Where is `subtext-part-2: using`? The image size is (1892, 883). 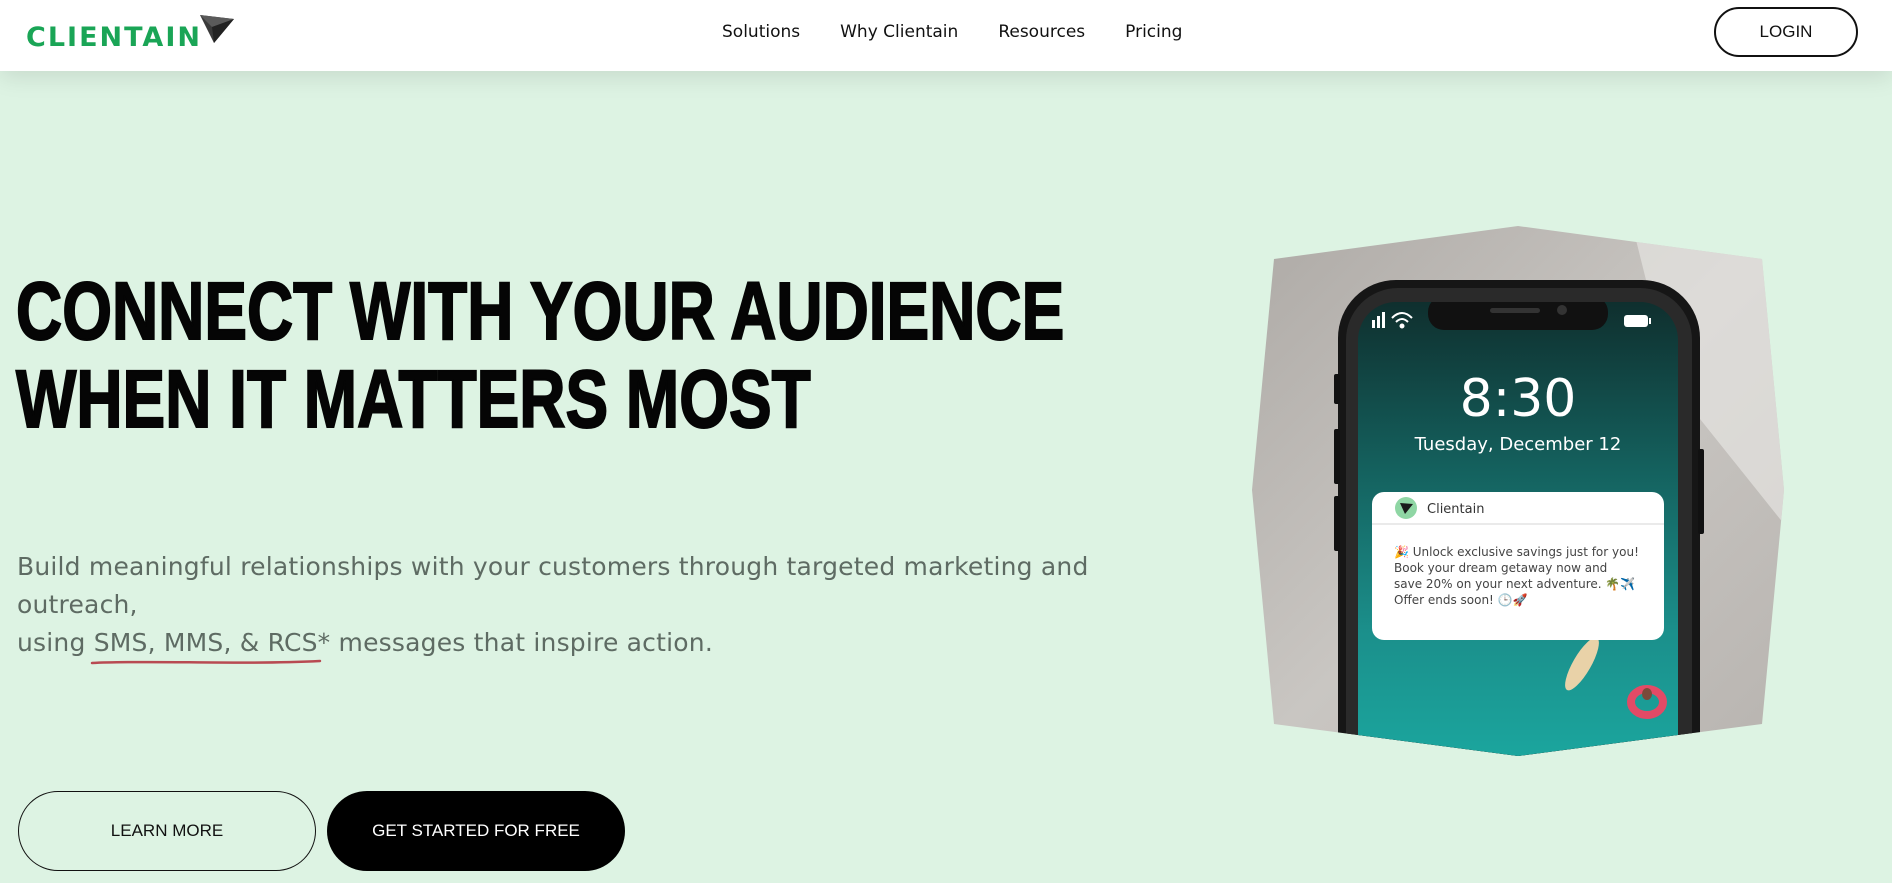 subtext-part-2: using is located at coordinates (55, 642).